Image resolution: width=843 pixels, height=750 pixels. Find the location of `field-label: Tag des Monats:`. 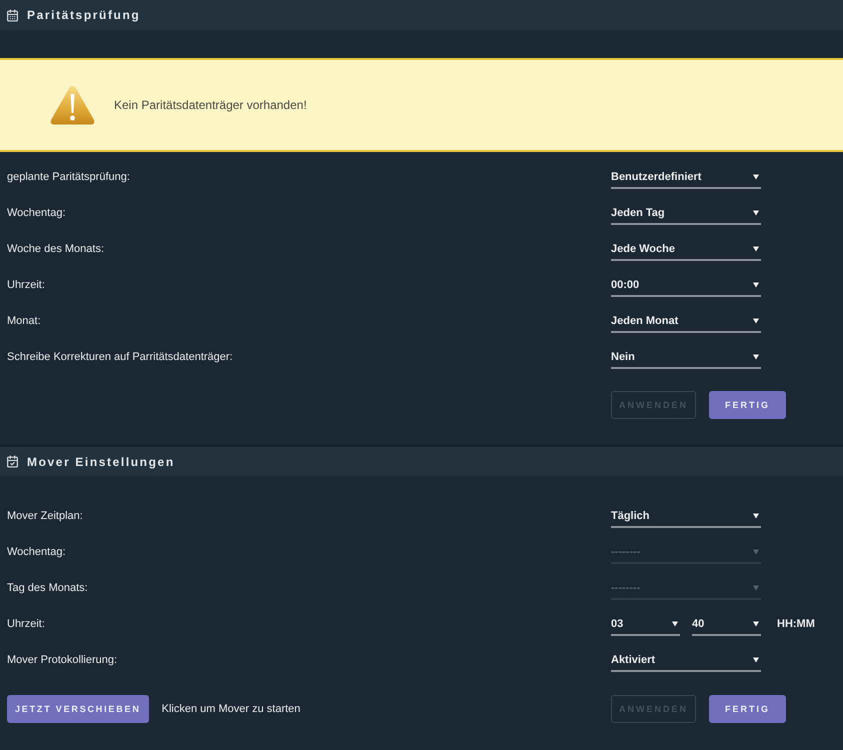

field-label: Tag des Monats: is located at coordinates (47, 588).